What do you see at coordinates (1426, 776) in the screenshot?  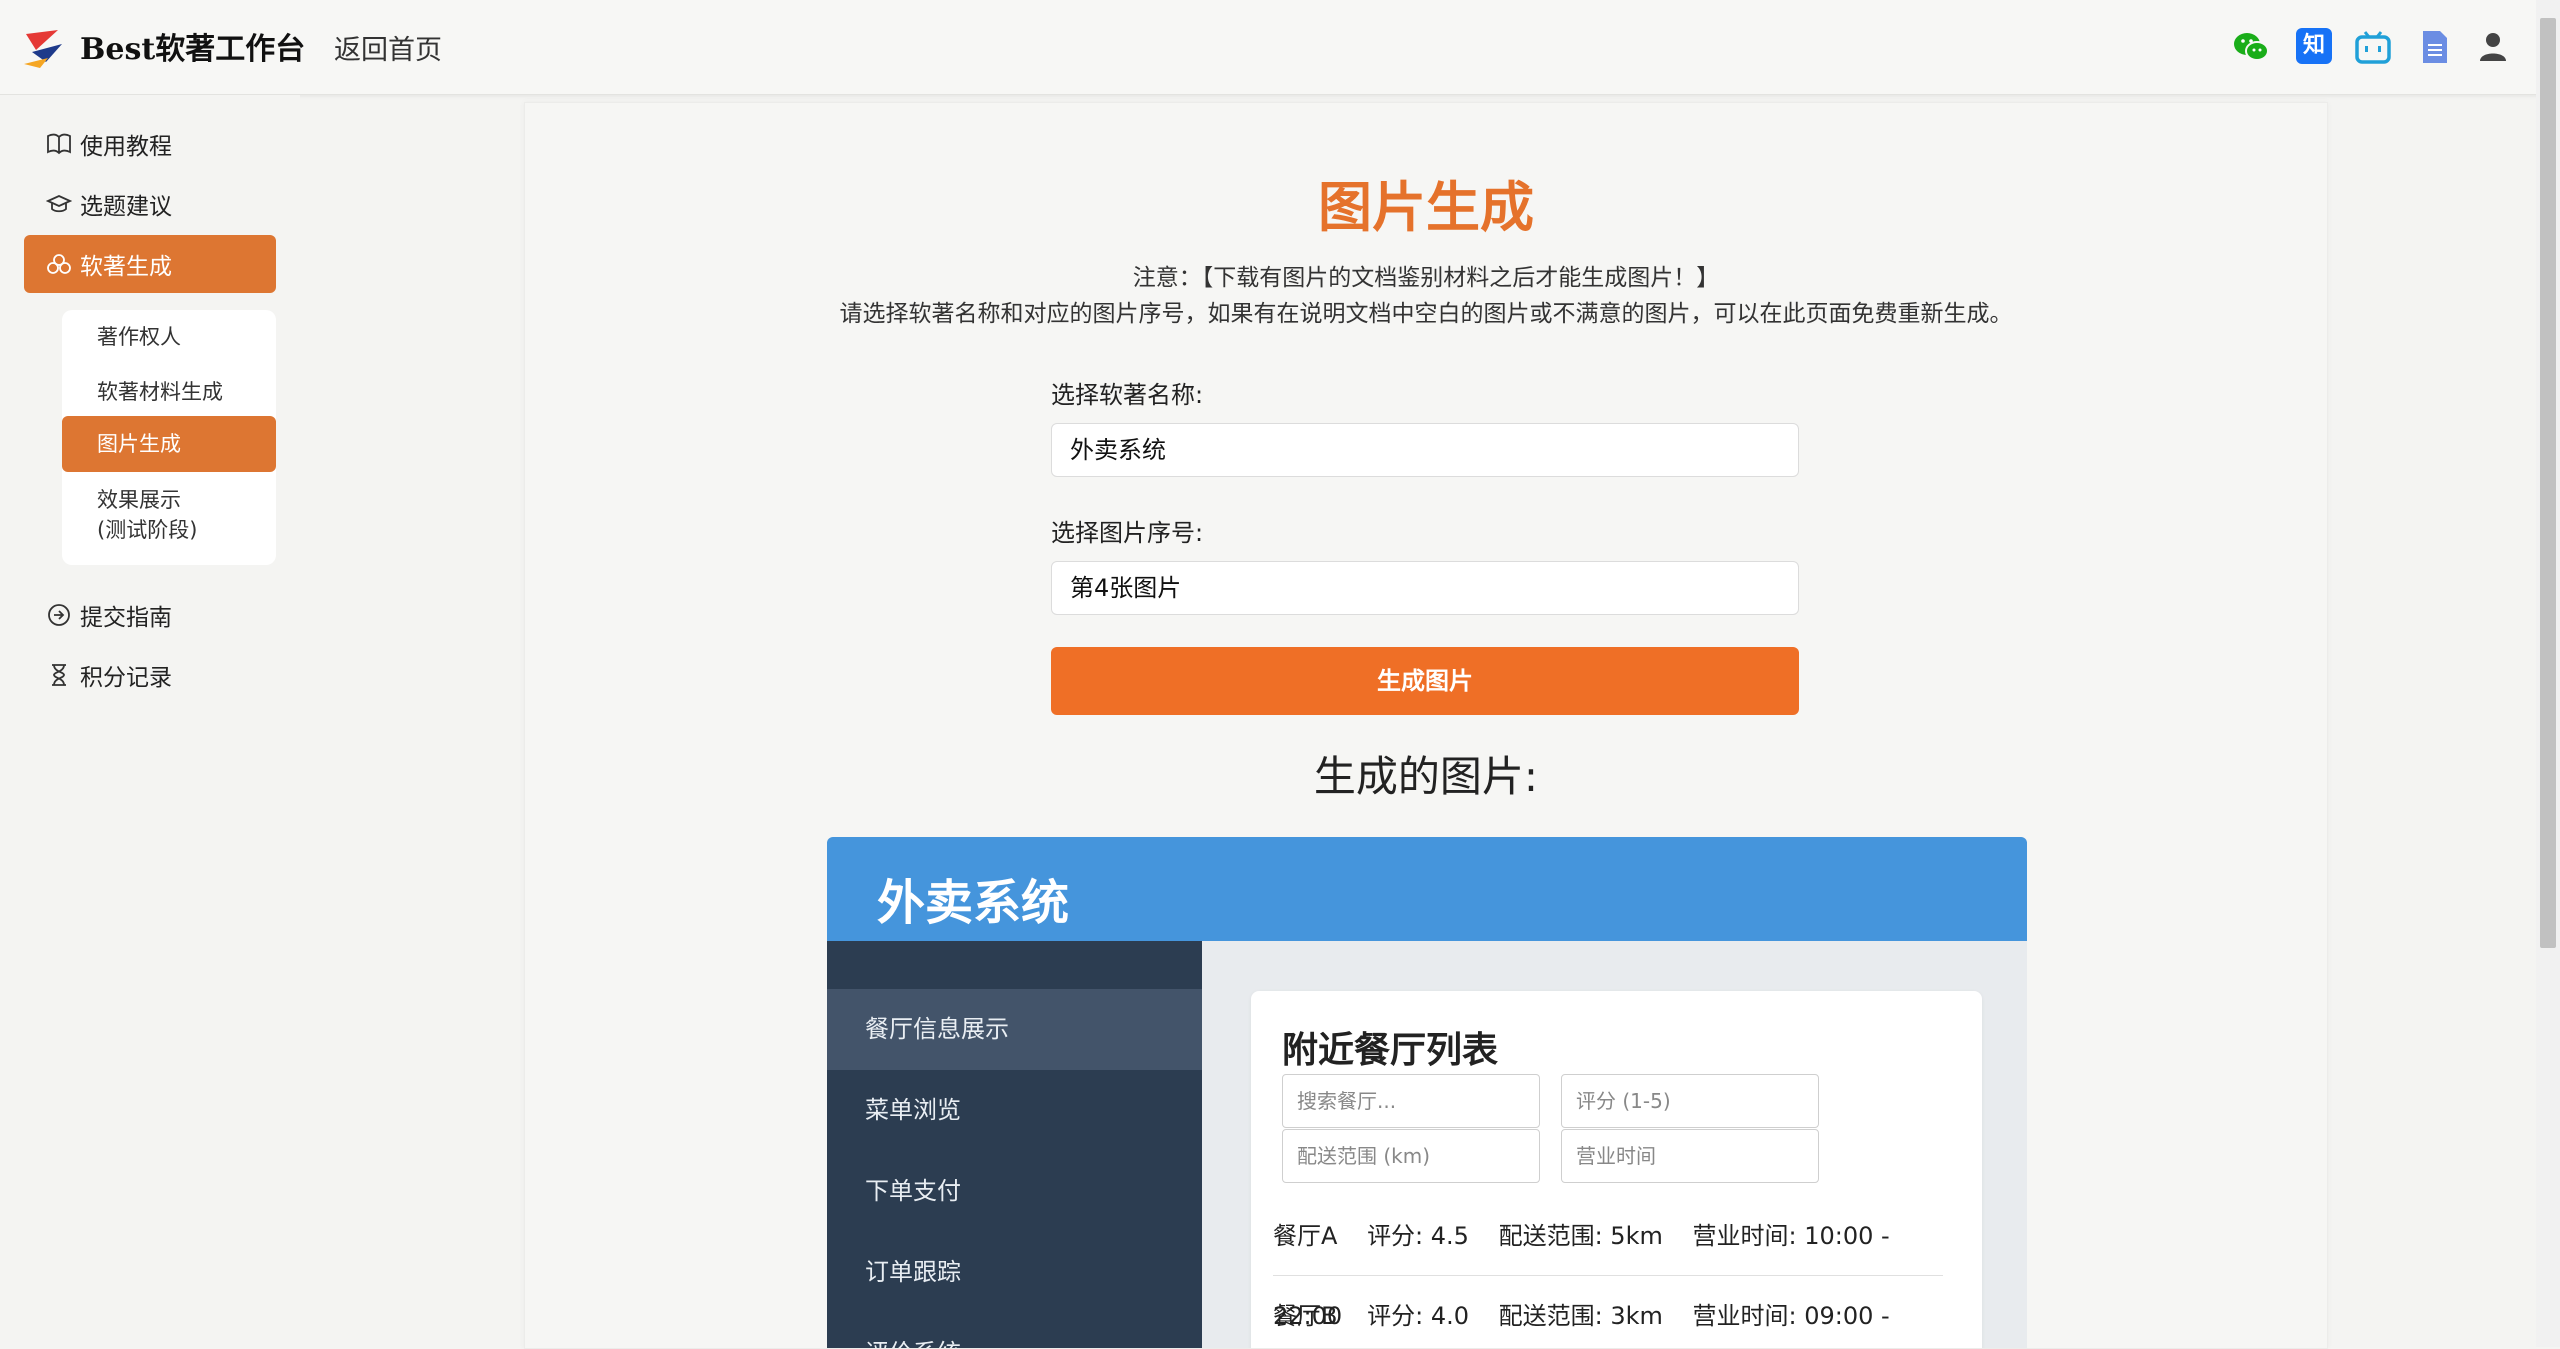 I see `generated-image-heading: 生成的图片:` at bounding box center [1426, 776].